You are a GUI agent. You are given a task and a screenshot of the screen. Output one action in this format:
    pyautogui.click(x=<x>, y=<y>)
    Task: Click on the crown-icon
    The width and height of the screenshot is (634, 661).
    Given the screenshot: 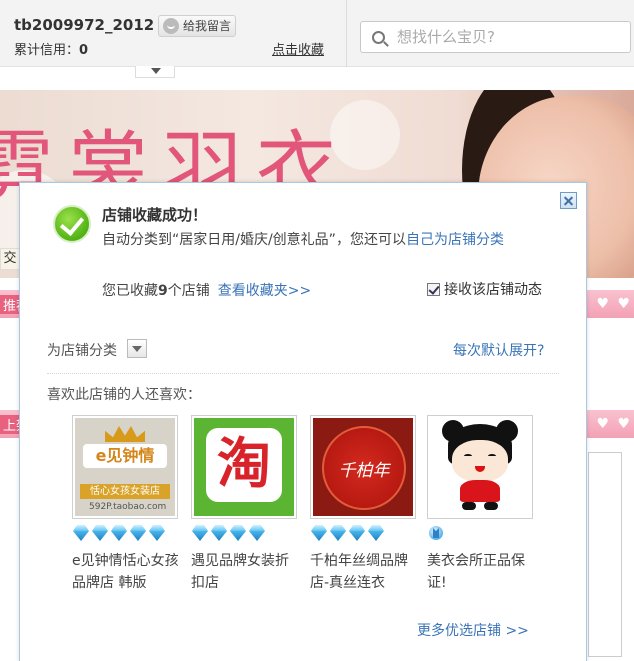 What is the action you would take?
    pyautogui.click(x=436, y=533)
    